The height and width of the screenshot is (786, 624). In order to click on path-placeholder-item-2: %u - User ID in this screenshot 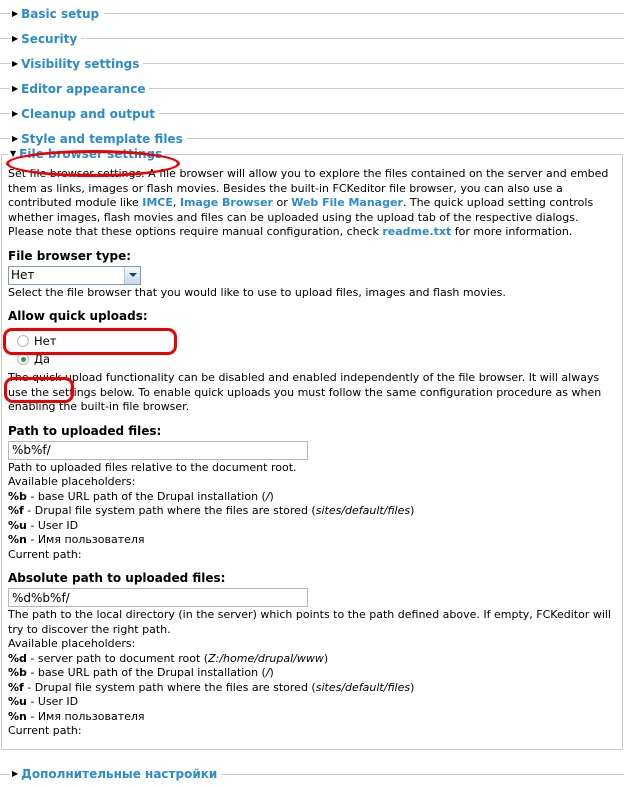, I will do `click(312, 526)`.